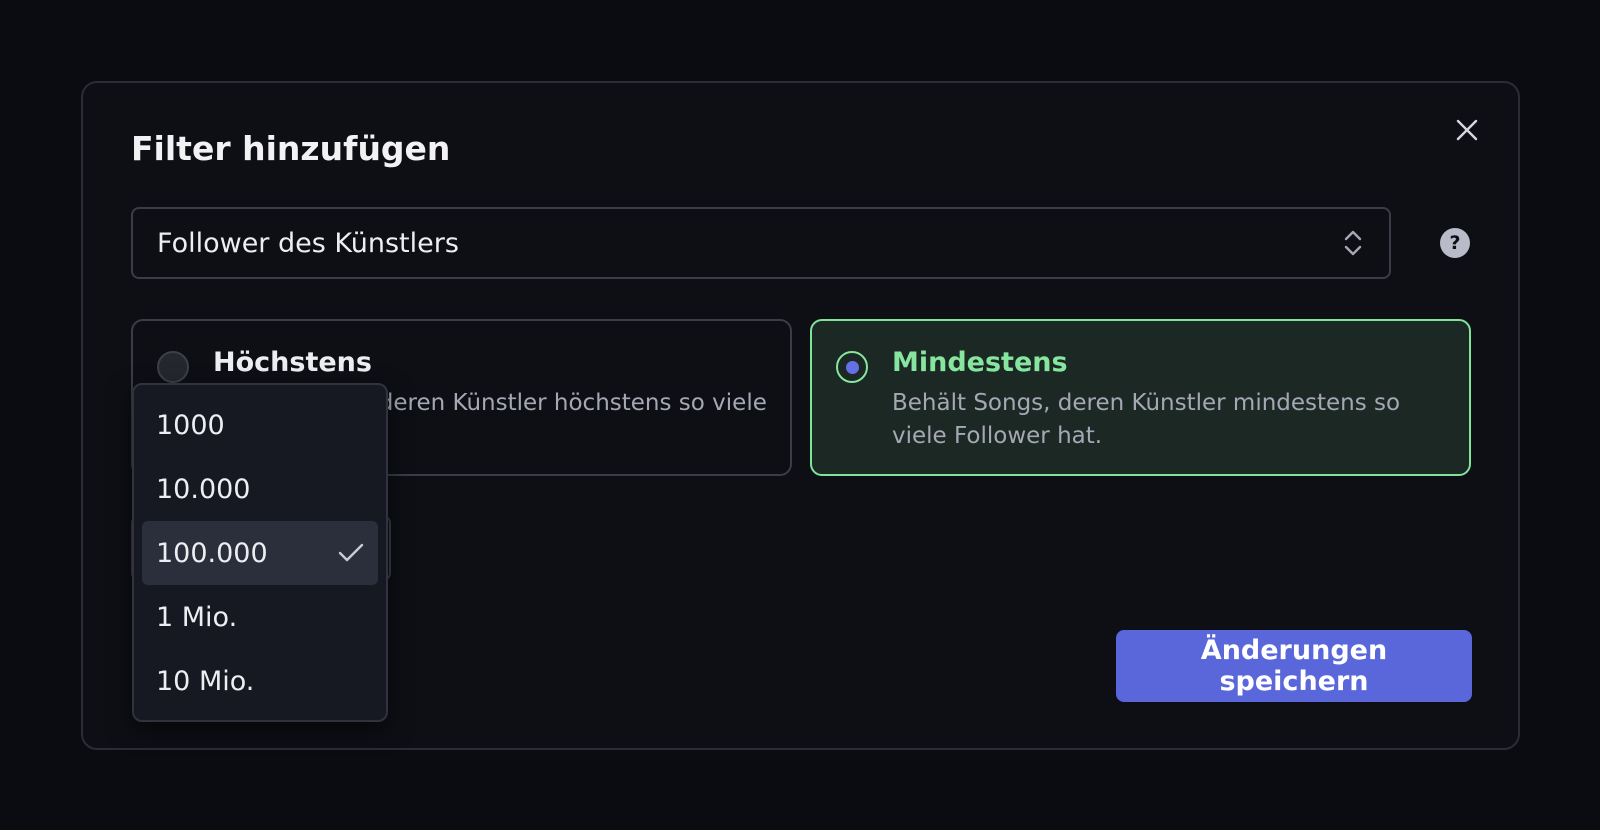 The height and width of the screenshot is (830, 1600). I want to click on dropdown-item-selected: 100.000, so click(260, 553).